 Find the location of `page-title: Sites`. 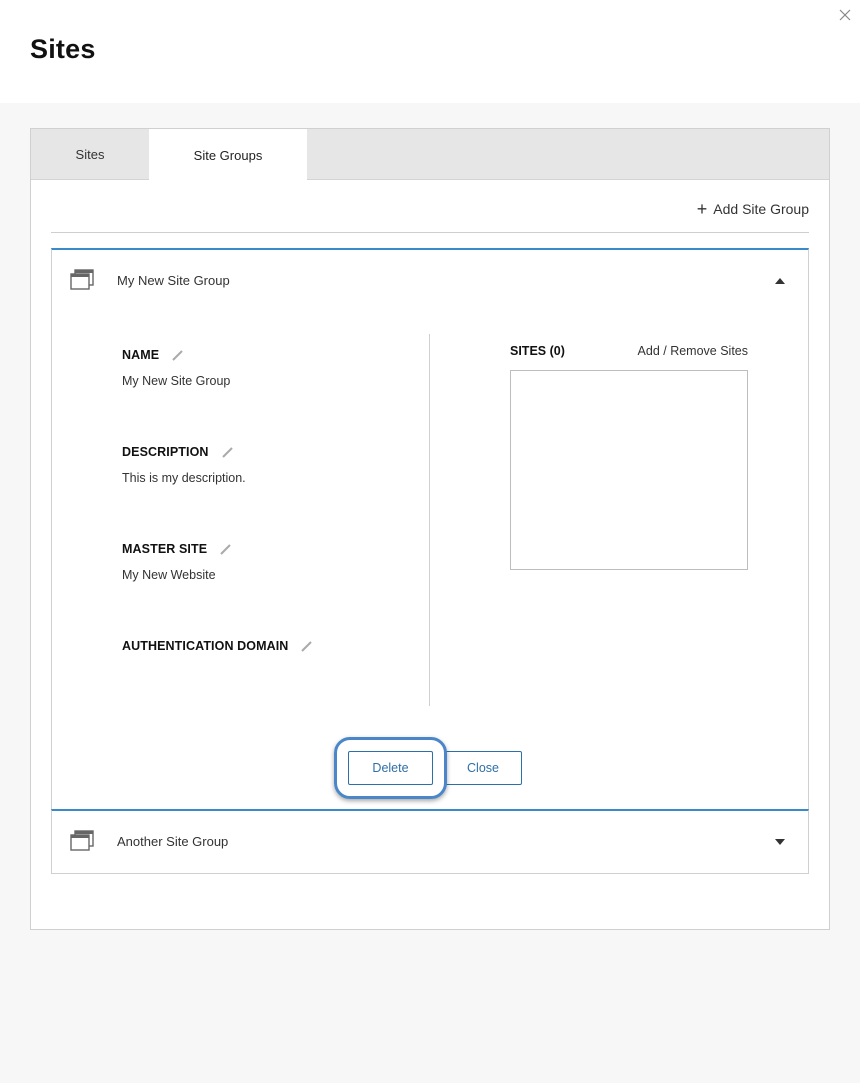

page-title: Sites is located at coordinates (63, 49).